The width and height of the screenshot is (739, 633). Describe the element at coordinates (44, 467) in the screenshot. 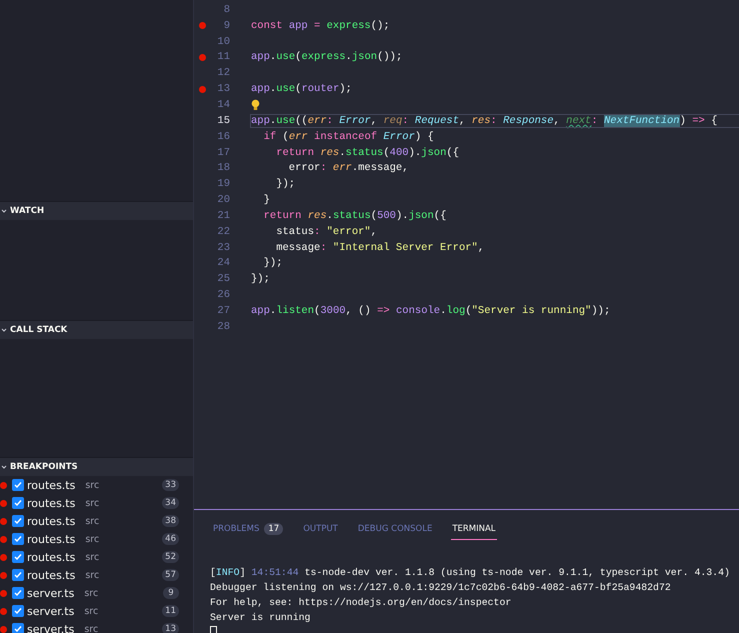

I see `section-title: BREAKPOINTS` at that location.